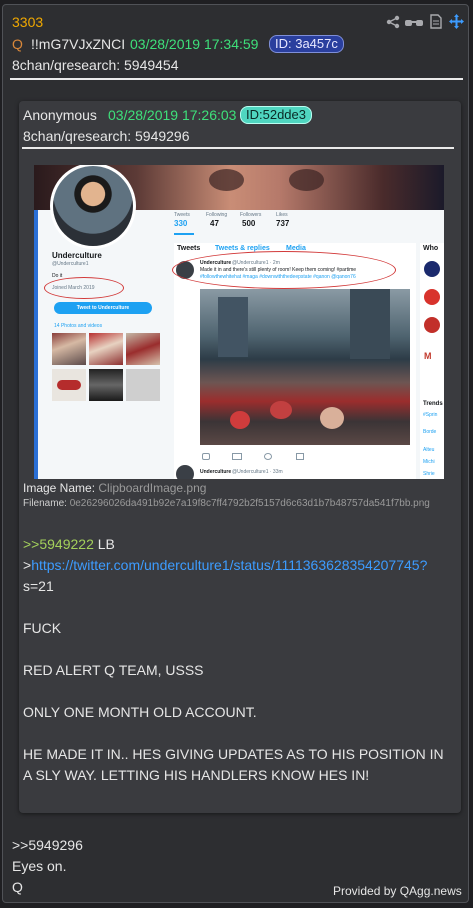  What do you see at coordinates (60, 115) in the screenshot?
I see `quoted-author: Anonymous` at bounding box center [60, 115].